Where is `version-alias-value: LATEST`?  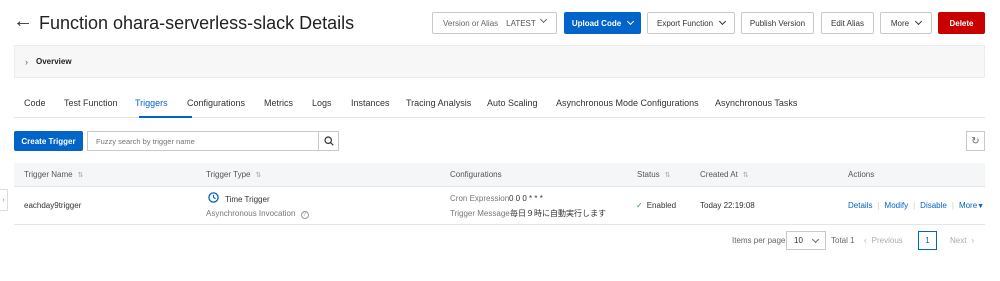 version-alias-value: LATEST is located at coordinates (521, 23).